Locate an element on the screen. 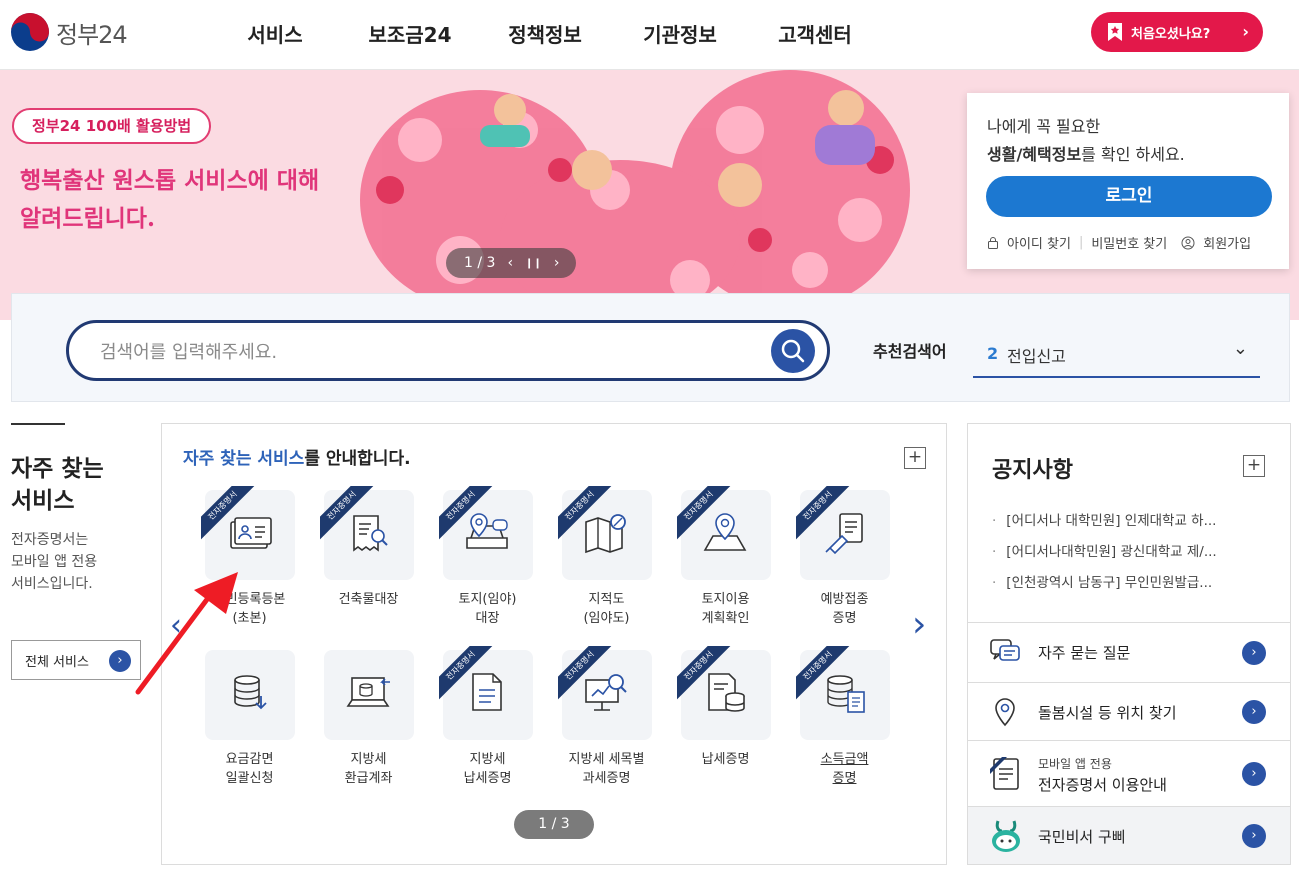 The width and height of the screenshot is (1299, 870). banner-pause-icon: ❙❙ is located at coordinates (533, 263).